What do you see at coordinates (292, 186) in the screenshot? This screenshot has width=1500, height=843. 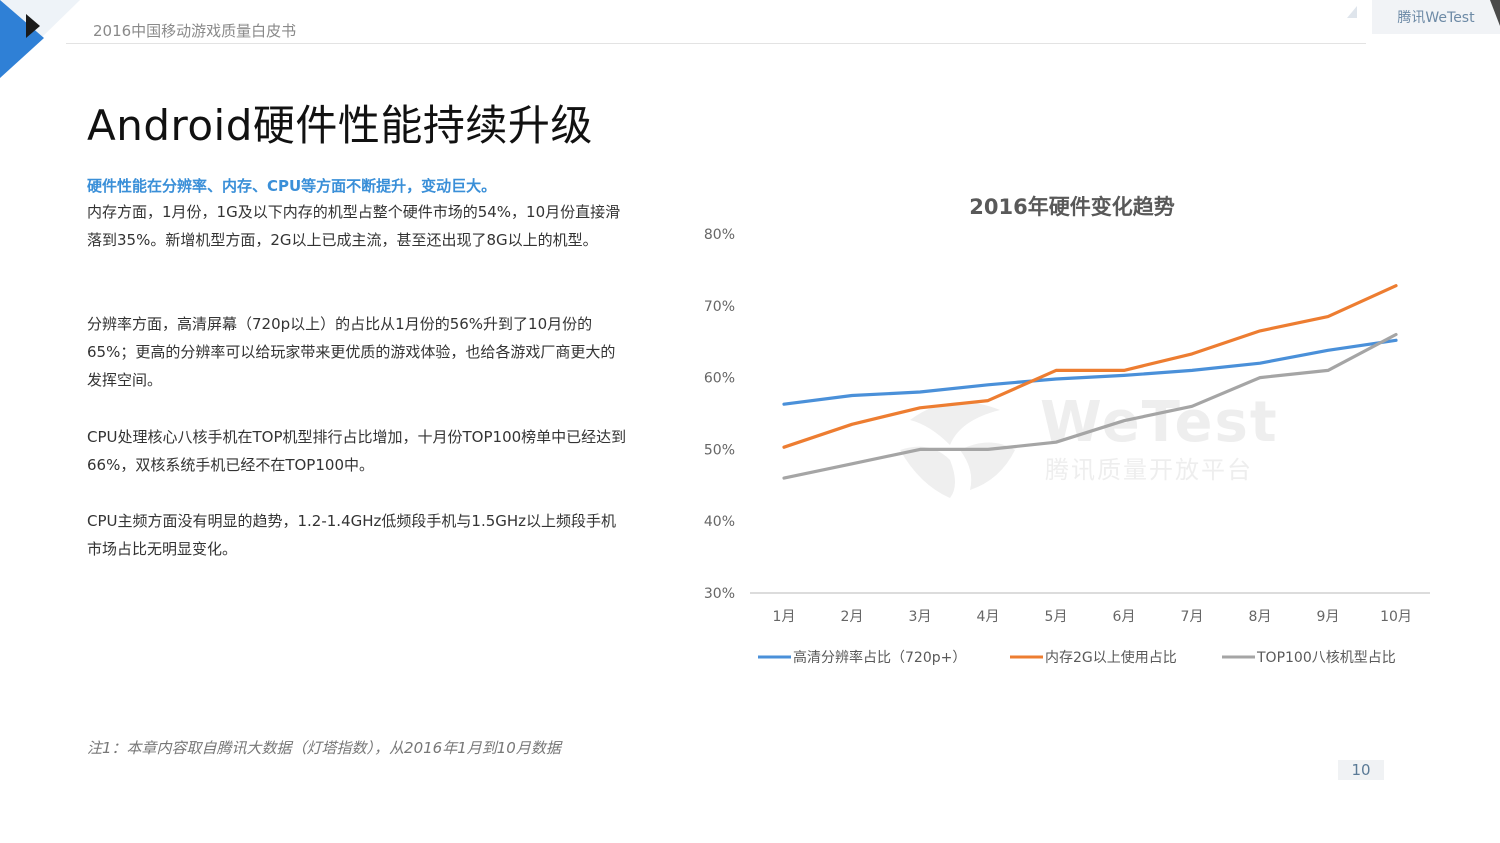 I see `highlight-summary: 硬件性能在分辨率、内存、CPU等方面不断提升，变动巨大。` at bounding box center [292, 186].